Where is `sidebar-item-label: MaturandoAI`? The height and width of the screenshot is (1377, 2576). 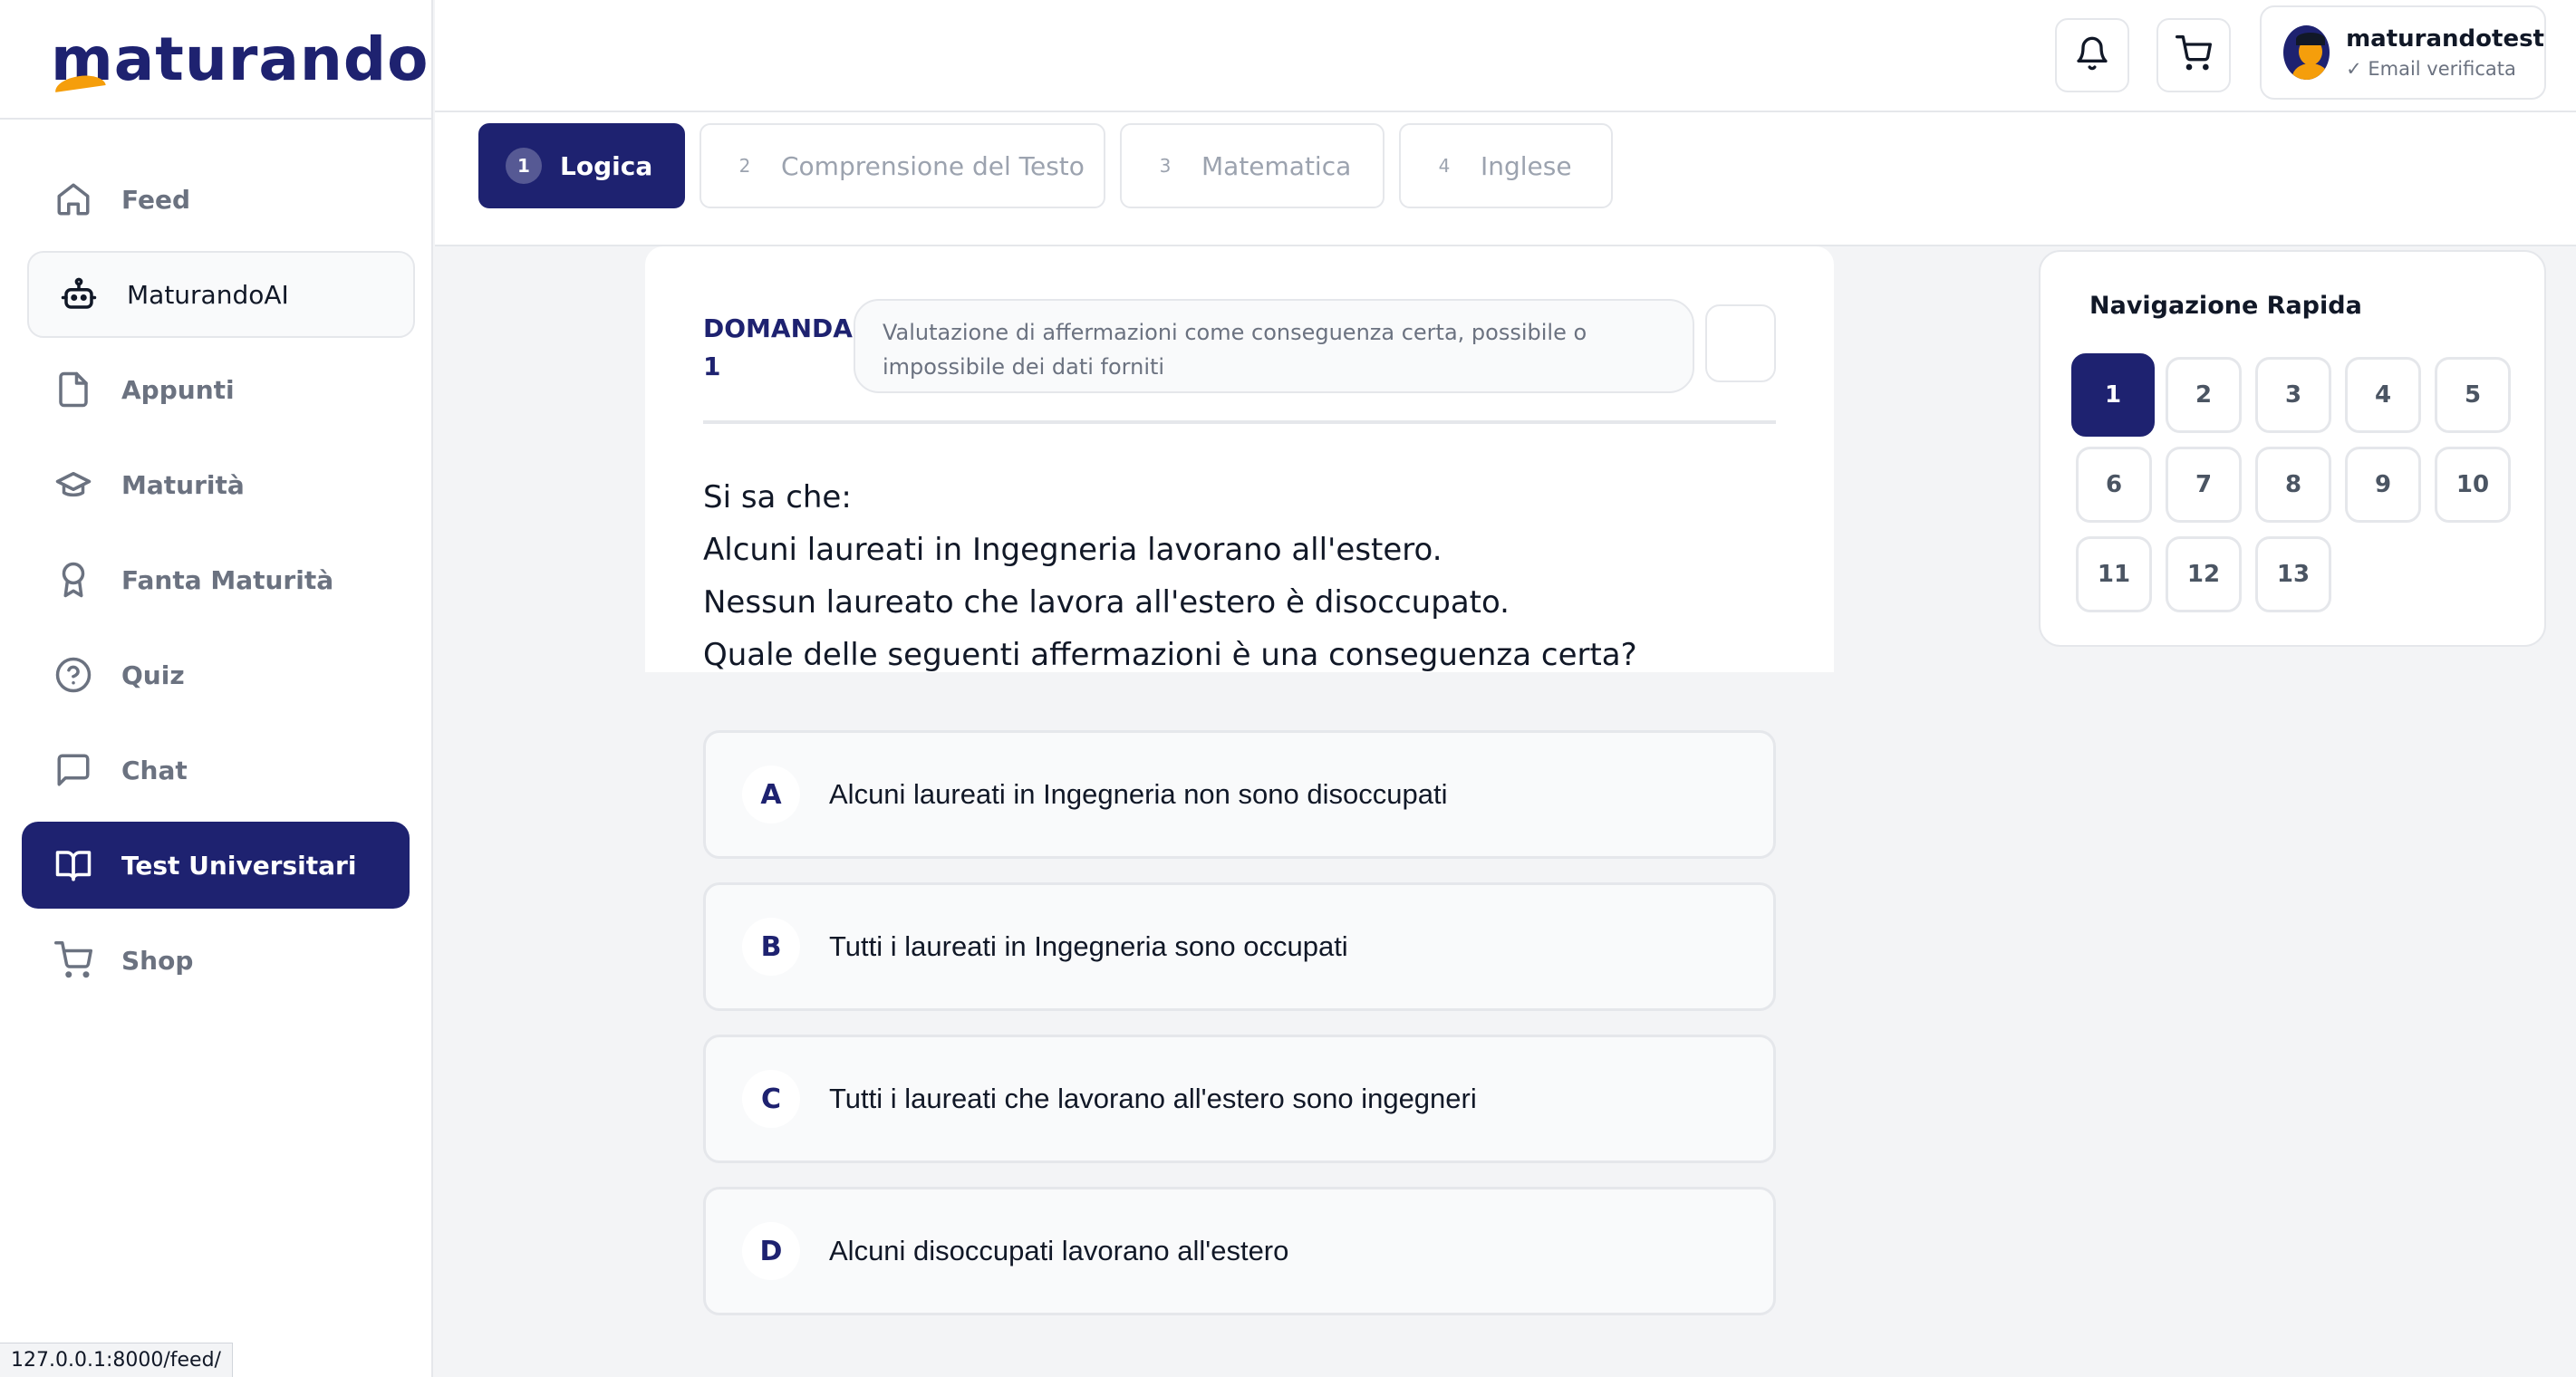 sidebar-item-label: MaturandoAI is located at coordinates (208, 294).